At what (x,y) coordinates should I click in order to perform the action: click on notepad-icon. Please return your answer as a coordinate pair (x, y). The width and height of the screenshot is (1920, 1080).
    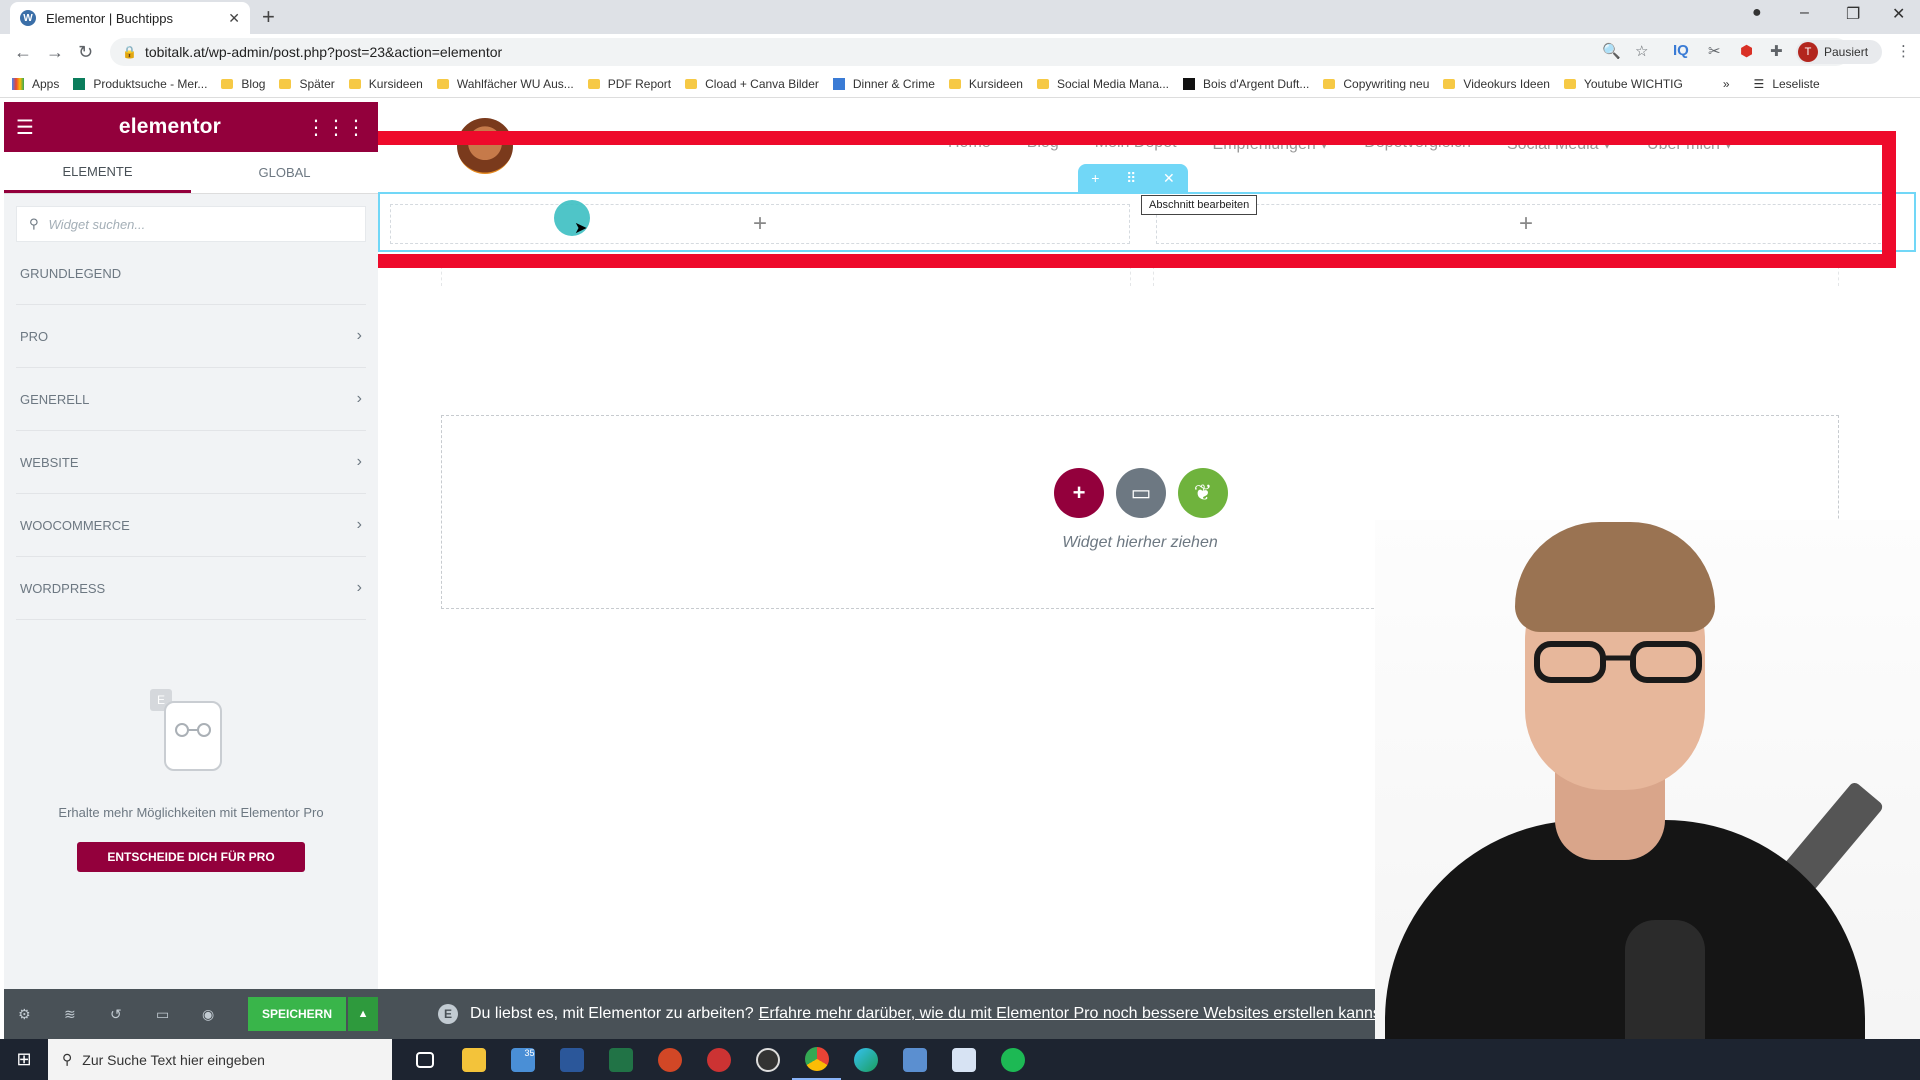
    Looking at the image, I should click on (963, 1059).